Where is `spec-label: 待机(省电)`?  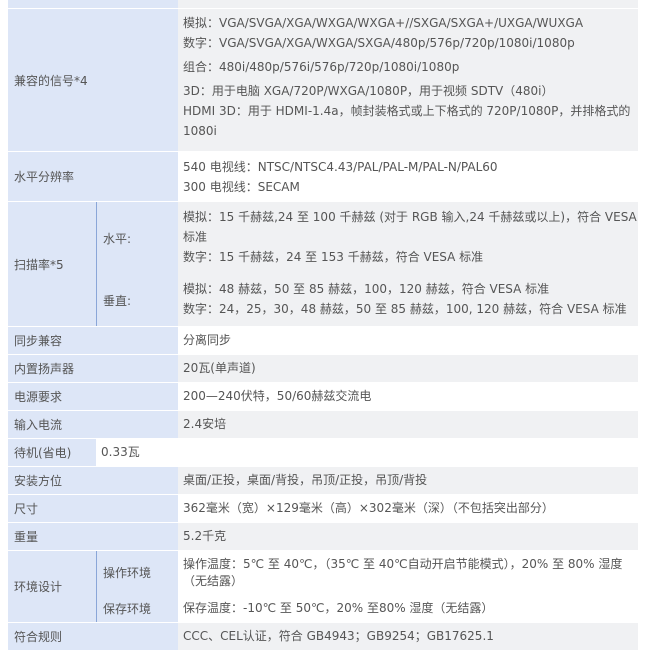 spec-label: 待机(省电) is located at coordinates (52, 452).